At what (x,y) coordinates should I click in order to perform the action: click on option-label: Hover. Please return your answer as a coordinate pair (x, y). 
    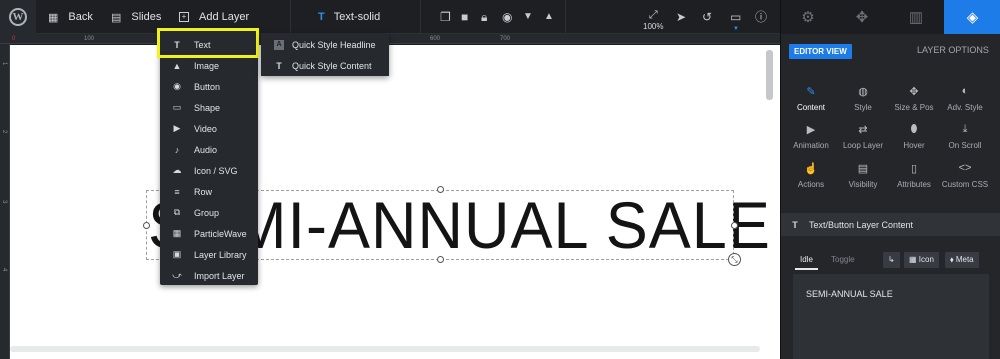
    Looking at the image, I should click on (914, 145).